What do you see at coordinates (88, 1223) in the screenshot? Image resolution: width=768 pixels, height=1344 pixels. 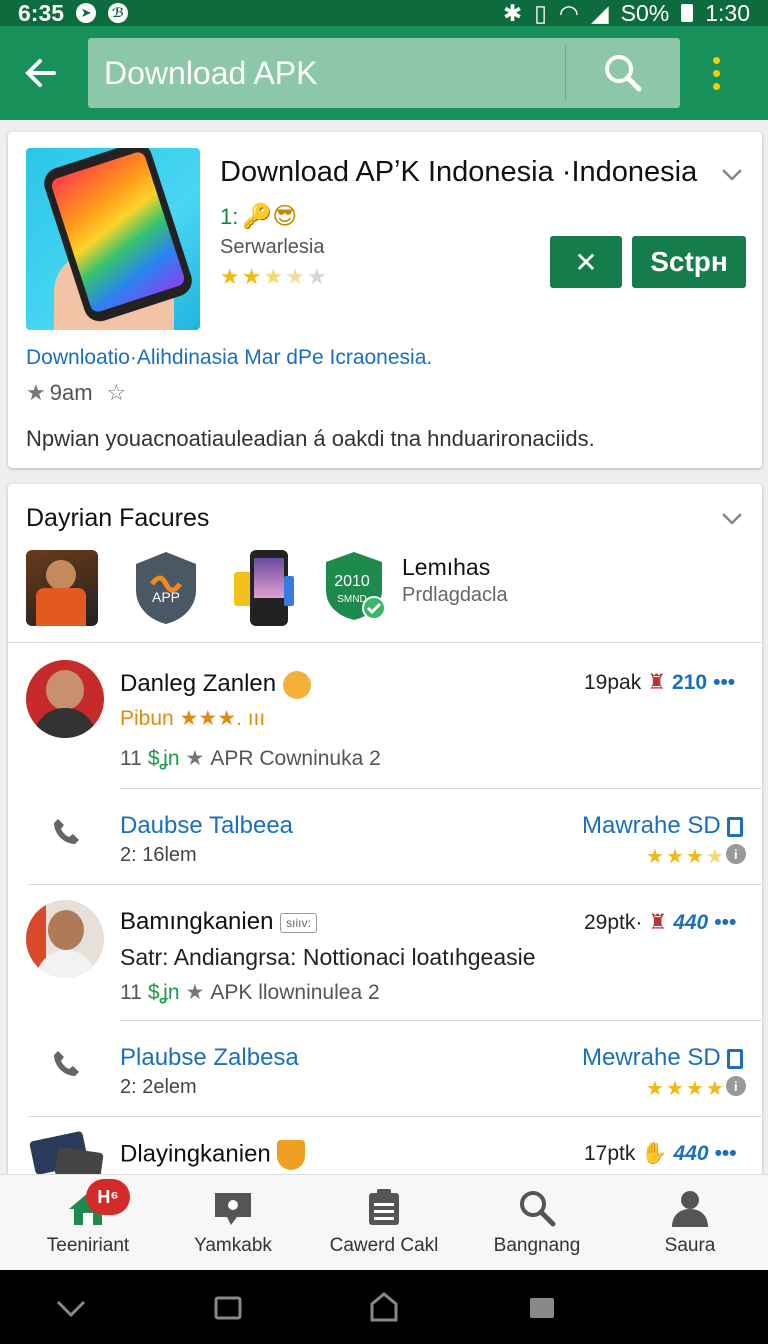 I see `nav-item-home: H⁶ Teeniriant` at bounding box center [88, 1223].